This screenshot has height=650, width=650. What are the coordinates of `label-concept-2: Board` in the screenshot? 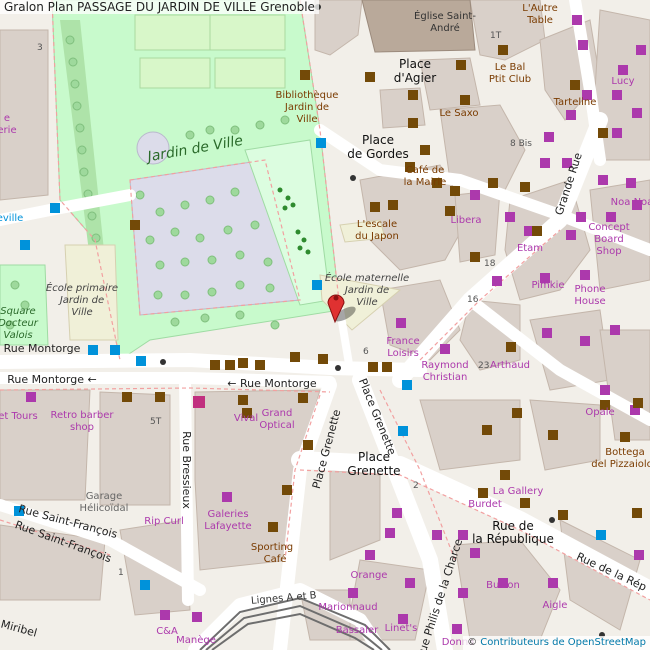 It's located at (608, 239).